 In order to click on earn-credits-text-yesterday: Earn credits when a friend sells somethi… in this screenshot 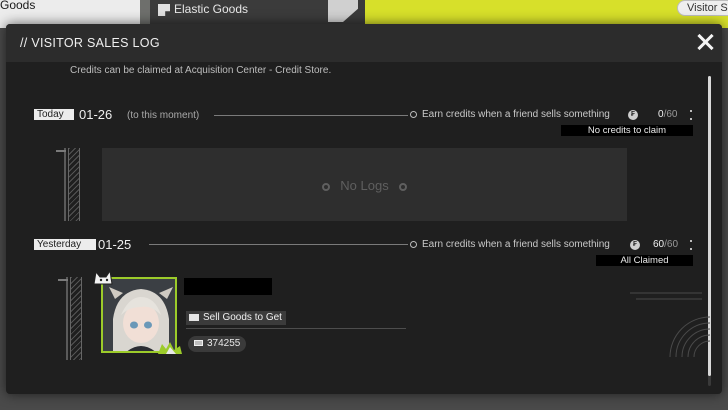, I will do `click(516, 244)`.